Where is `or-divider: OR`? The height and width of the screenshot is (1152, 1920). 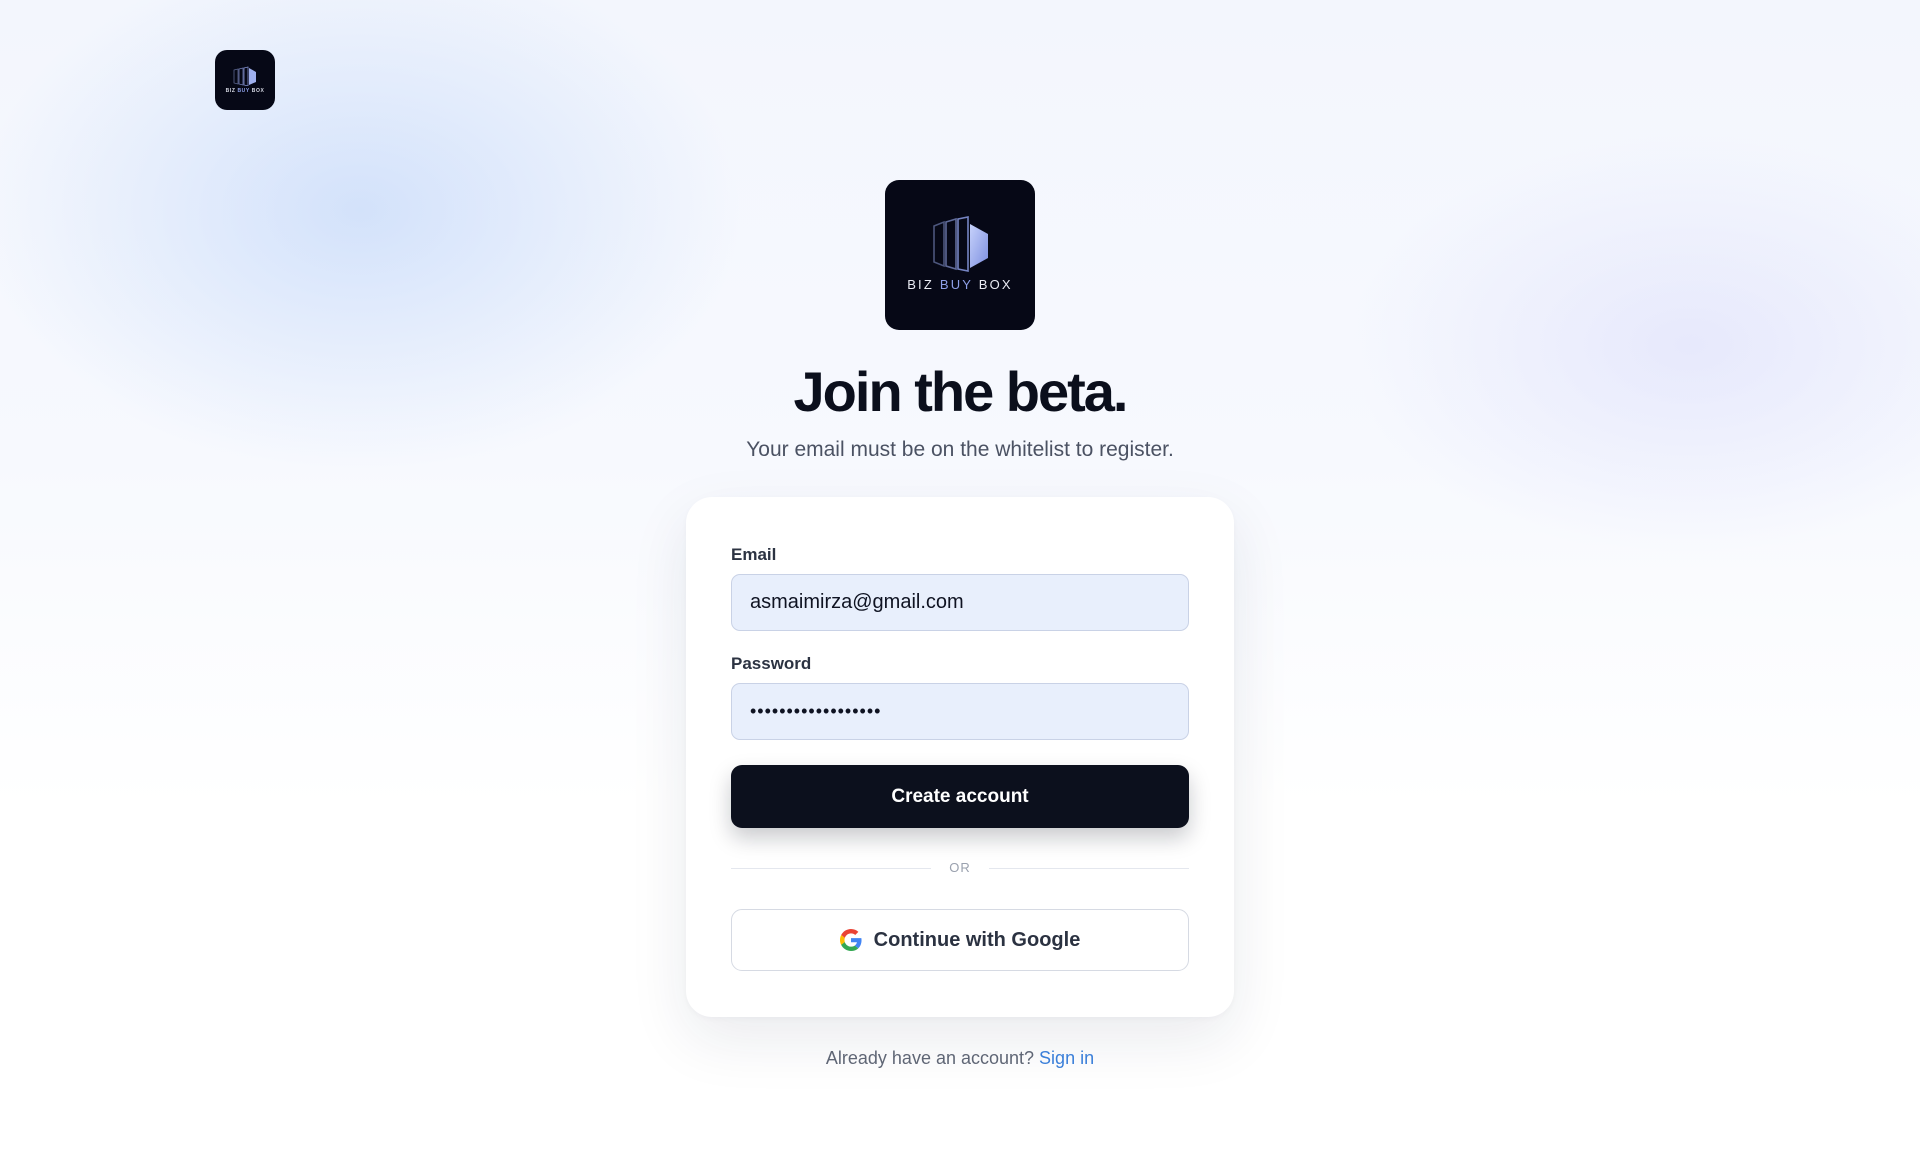
or-divider: OR is located at coordinates (960, 867).